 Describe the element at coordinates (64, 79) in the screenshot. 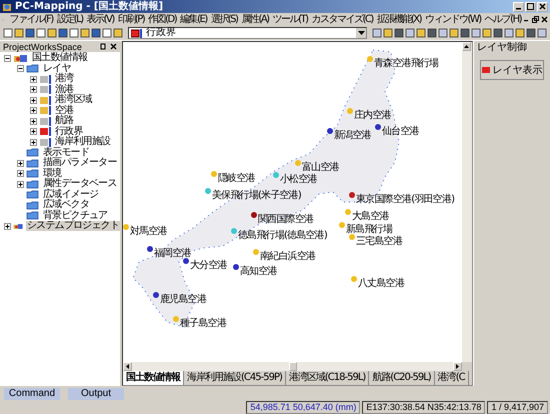

I see `tree-item: 港湾` at that location.